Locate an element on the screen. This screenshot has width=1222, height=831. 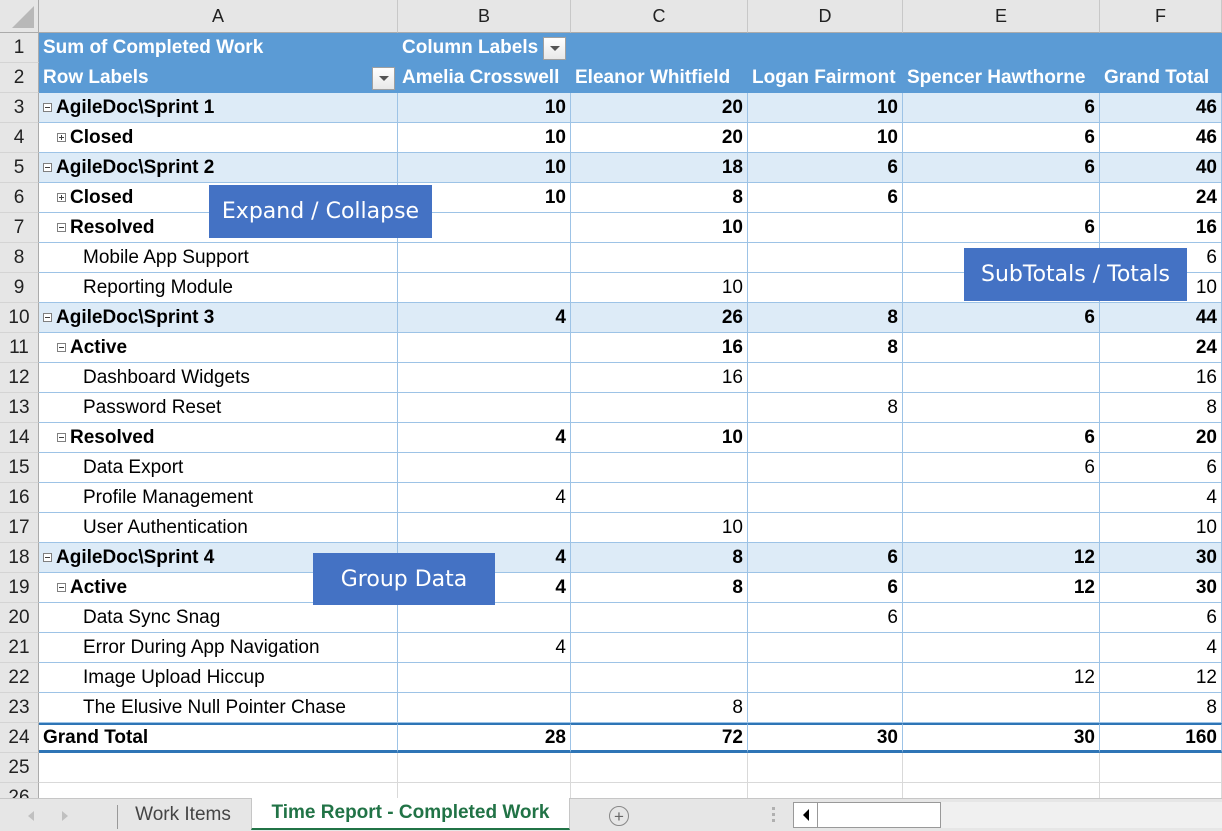
row-header: 2 is located at coordinates (19, 78).